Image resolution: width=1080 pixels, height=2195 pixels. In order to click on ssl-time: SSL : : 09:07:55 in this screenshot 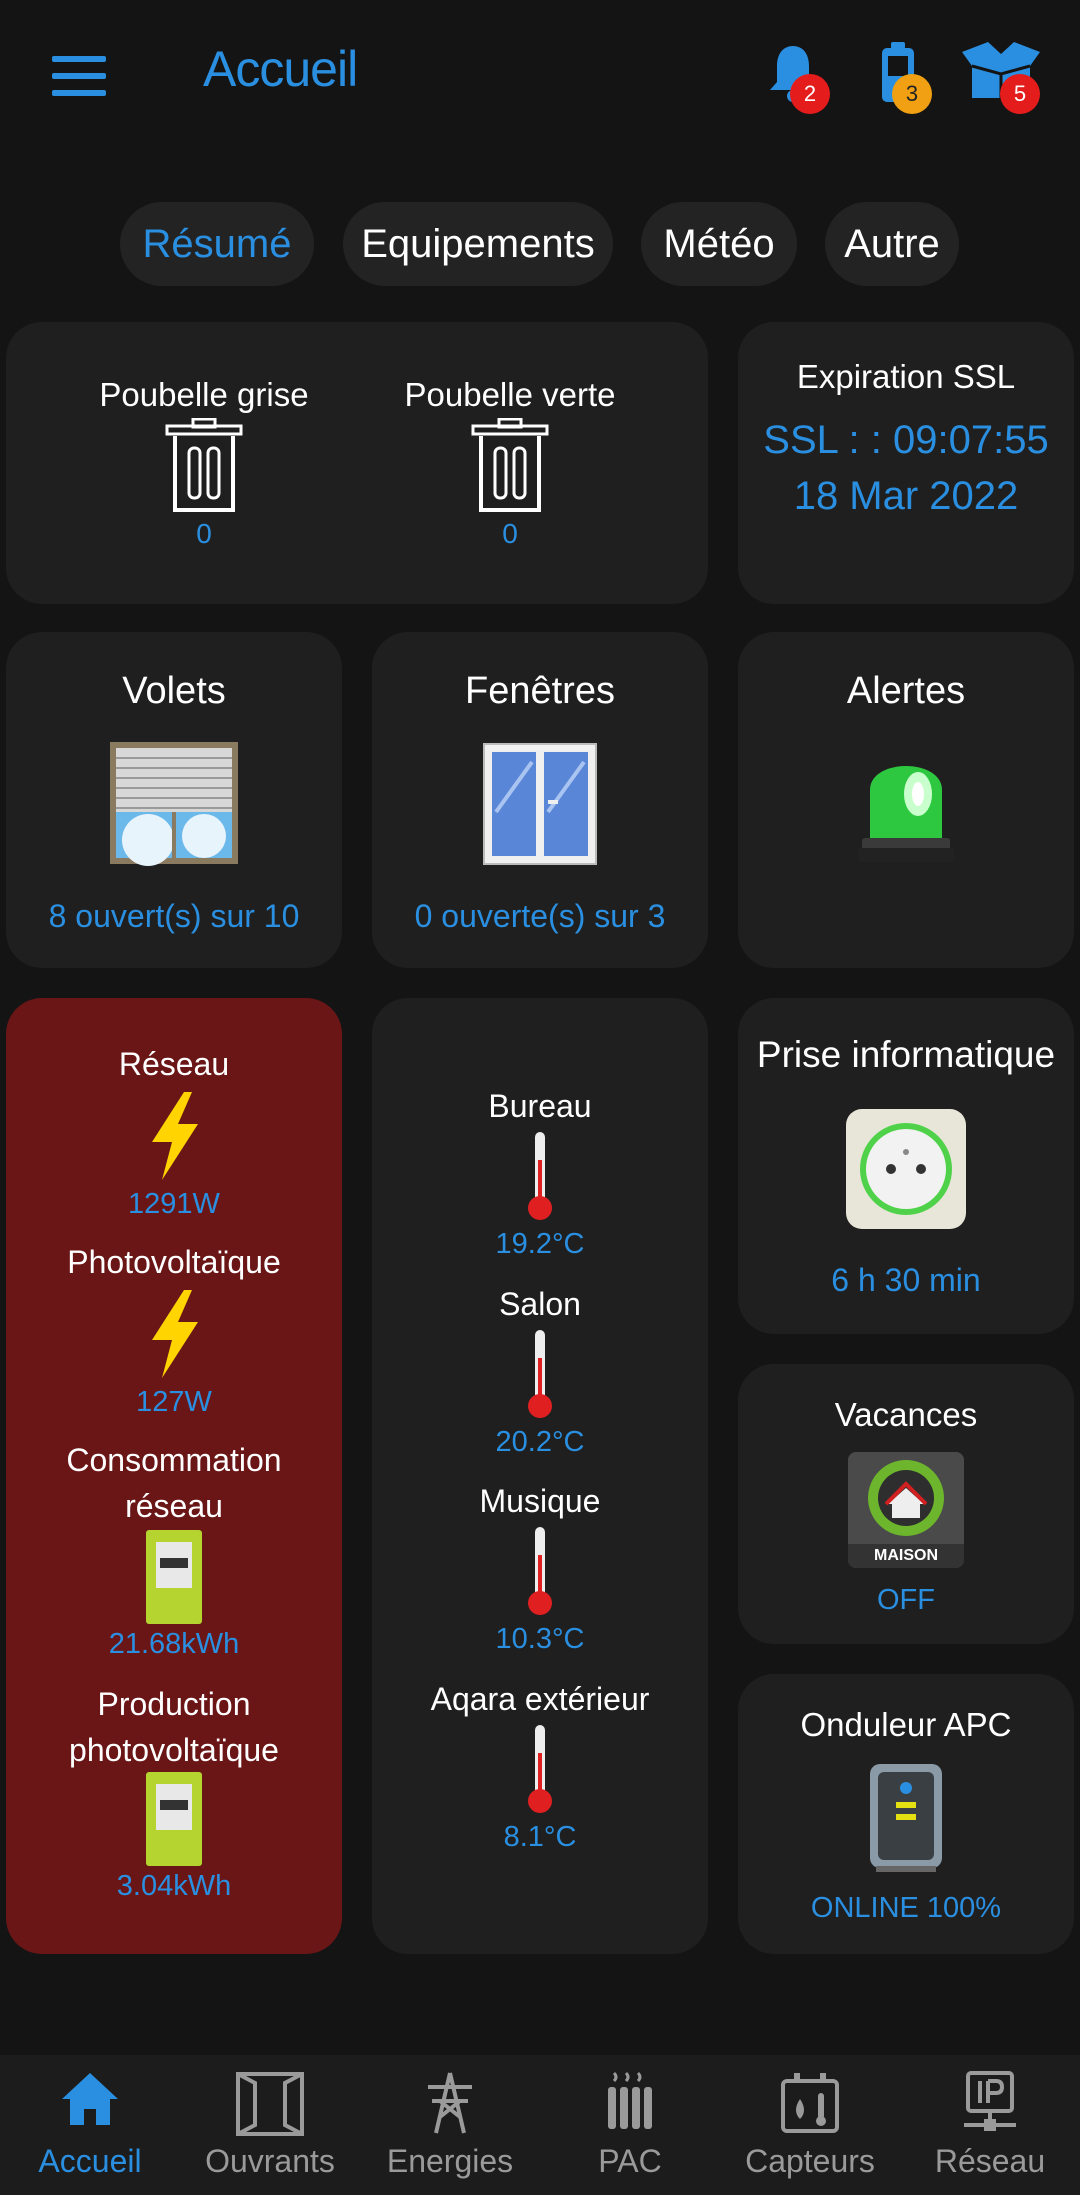, I will do `click(906, 440)`.